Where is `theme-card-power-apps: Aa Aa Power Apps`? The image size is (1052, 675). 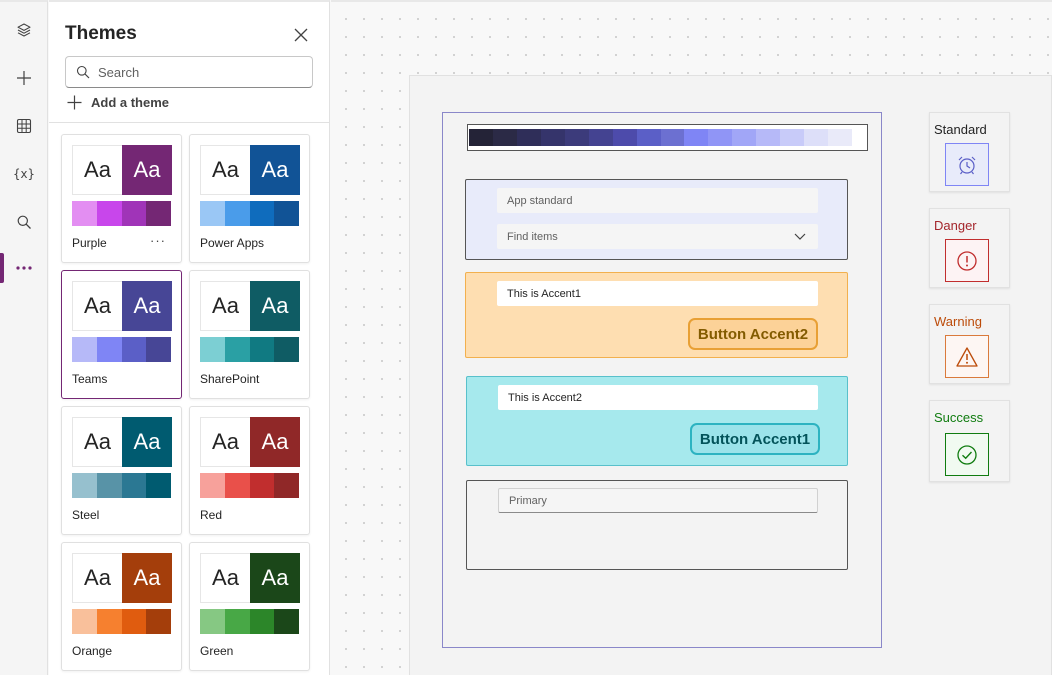
theme-card-power-apps: Aa Aa Power Apps is located at coordinates (249, 198).